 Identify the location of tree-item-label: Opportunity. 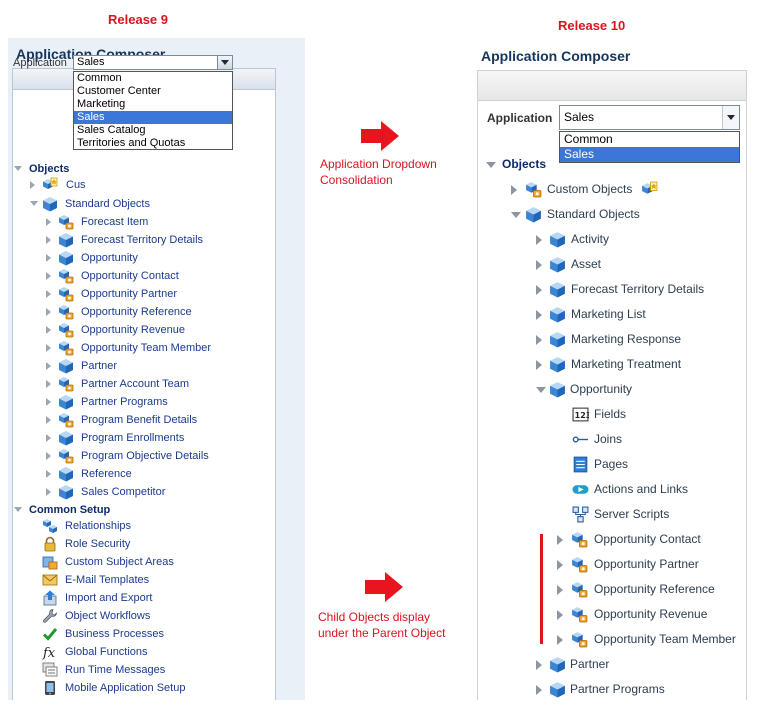
(601, 389).